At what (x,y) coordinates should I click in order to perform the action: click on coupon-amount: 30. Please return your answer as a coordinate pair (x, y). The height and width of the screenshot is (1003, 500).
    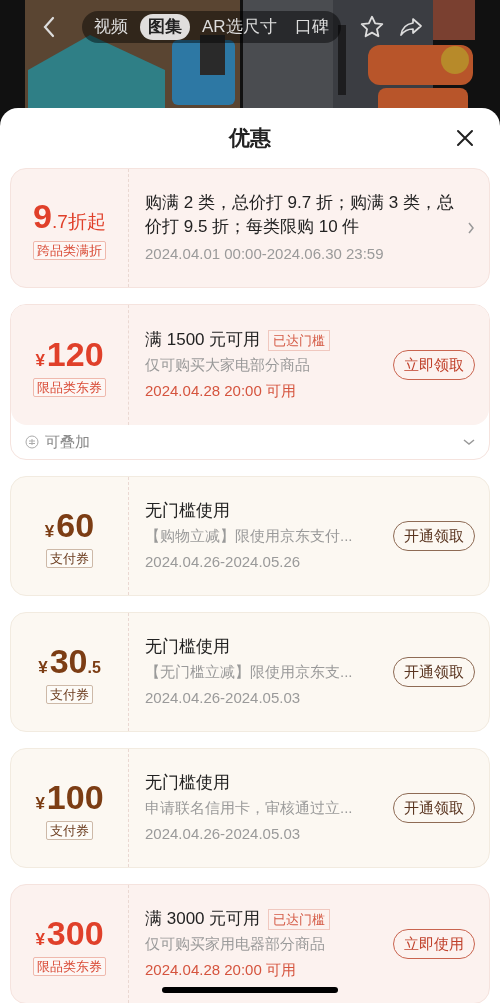
    Looking at the image, I should click on (68, 660).